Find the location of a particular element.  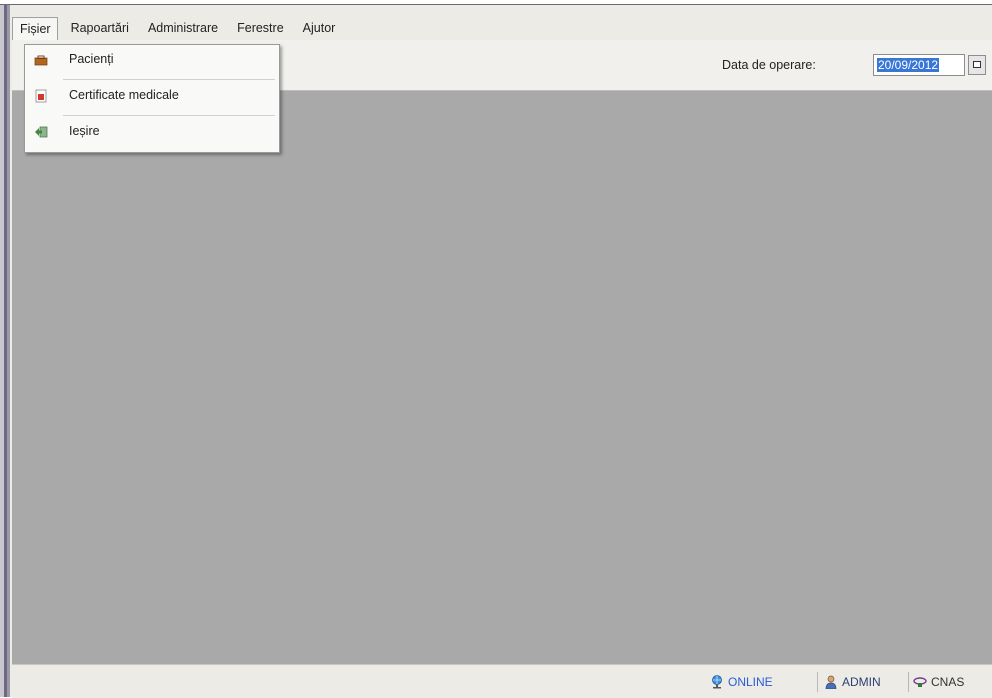

menu-item-certificate: Certificate medicale is located at coordinates (152, 97).